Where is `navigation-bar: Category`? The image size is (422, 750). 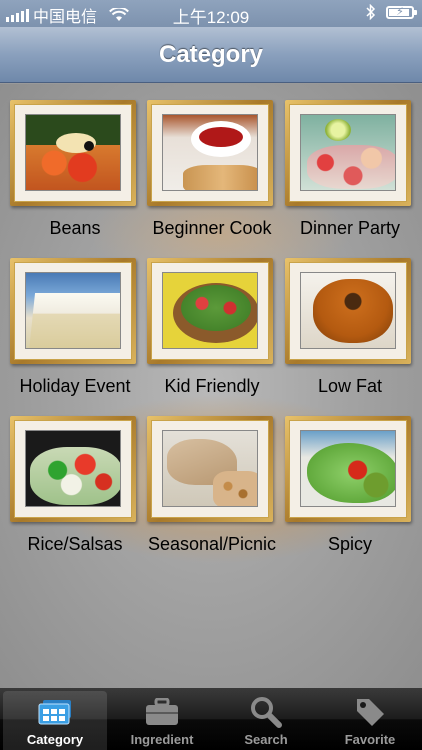
navigation-bar: Category is located at coordinates (211, 55).